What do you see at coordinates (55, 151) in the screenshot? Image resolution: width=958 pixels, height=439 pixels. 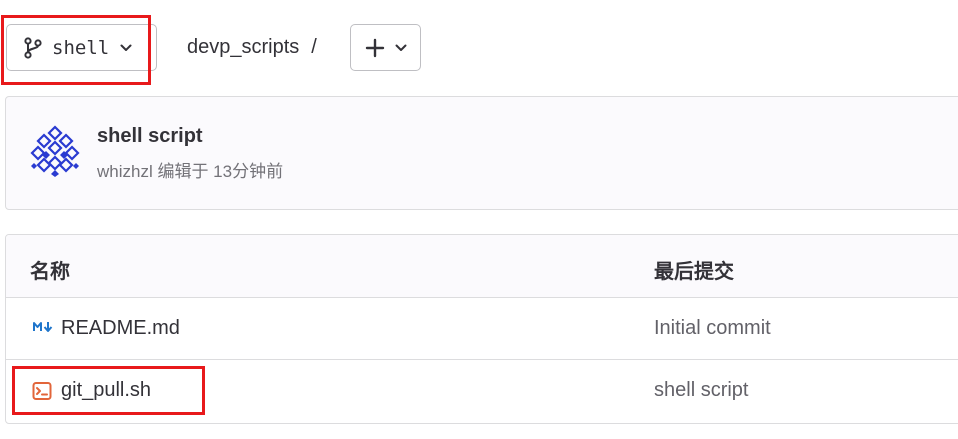 I see `avatar` at bounding box center [55, 151].